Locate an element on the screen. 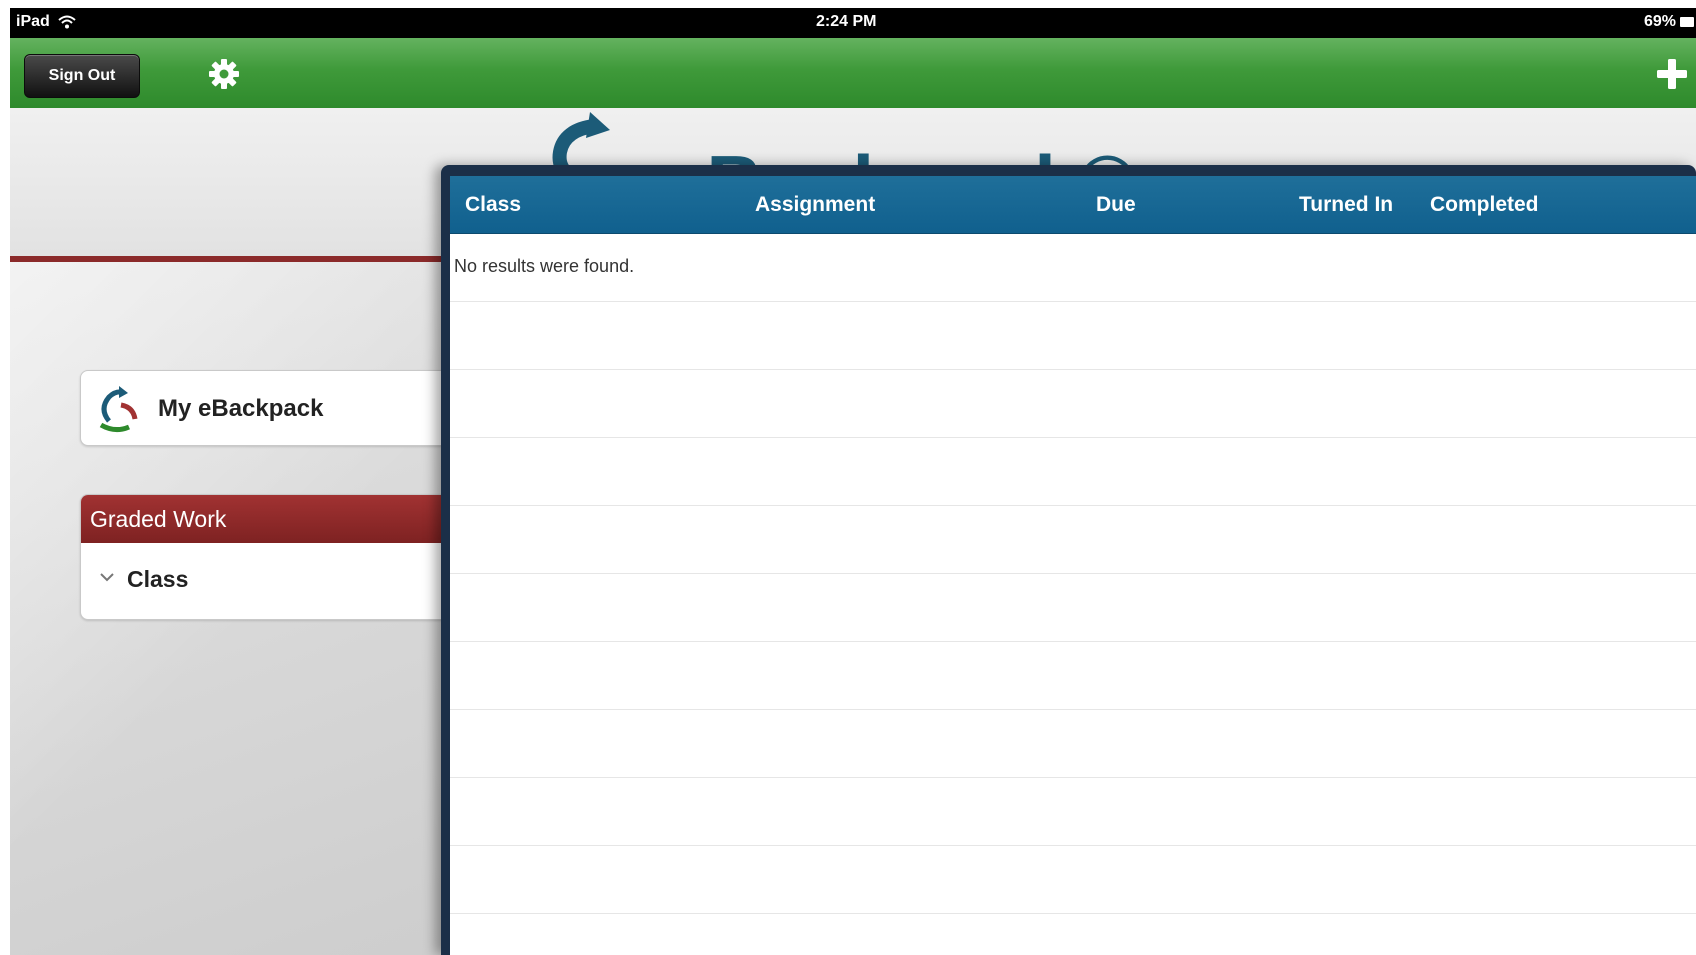 The image size is (1696, 955). clock-time: 2:24 PM is located at coordinates (846, 21).